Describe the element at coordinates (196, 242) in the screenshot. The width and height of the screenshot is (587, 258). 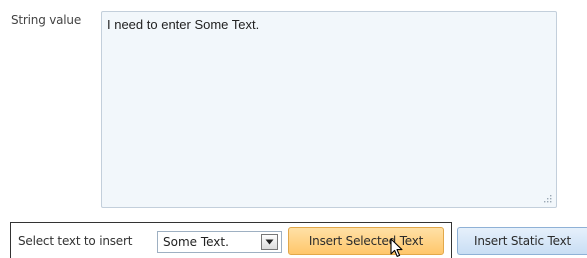
I see `dropdown-selected-value: Some Text.` at that location.